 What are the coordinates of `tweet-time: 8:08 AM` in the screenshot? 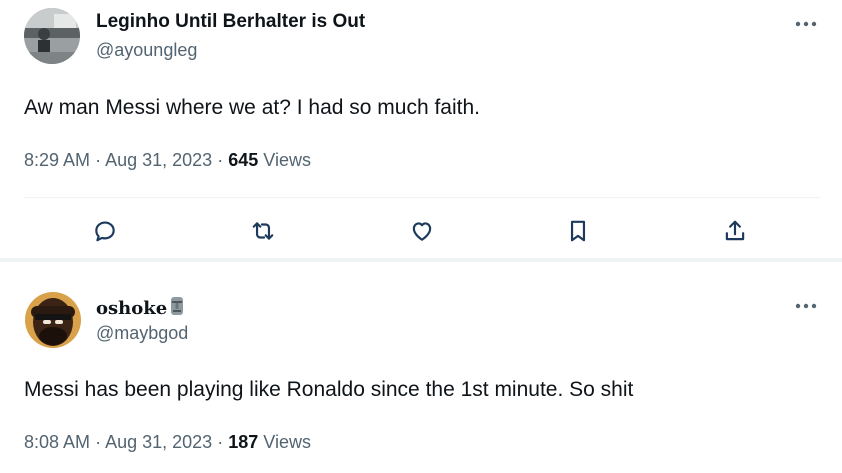 It's located at (57, 442).